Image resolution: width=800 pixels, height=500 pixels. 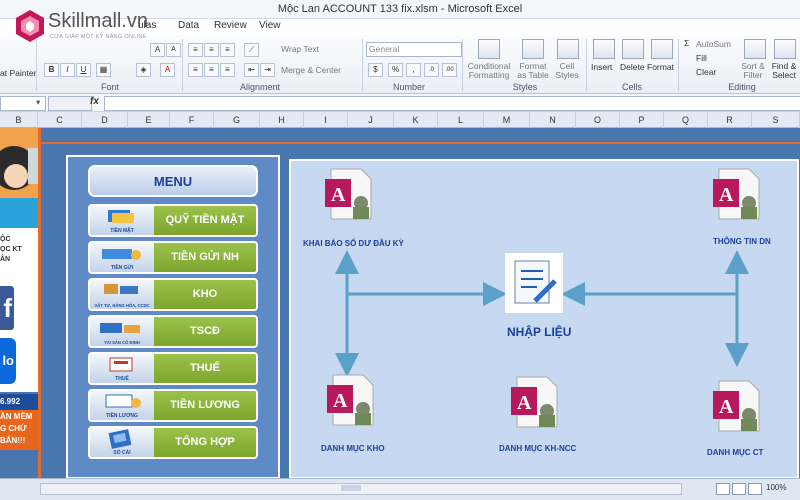 What do you see at coordinates (371, 120) in the screenshot?
I see `column-header: J` at bounding box center [371, 120].